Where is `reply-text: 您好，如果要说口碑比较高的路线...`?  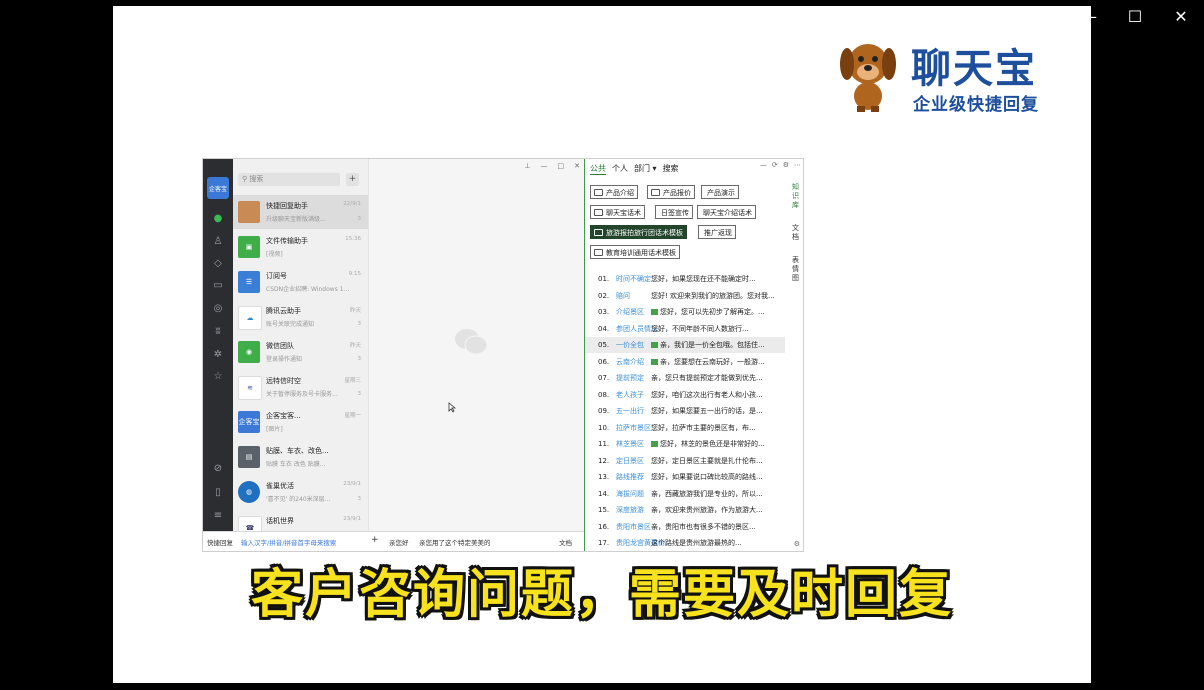
reply-text: 您好，如果要说口碑比较高的路线... is located at coordinates (715, 477).